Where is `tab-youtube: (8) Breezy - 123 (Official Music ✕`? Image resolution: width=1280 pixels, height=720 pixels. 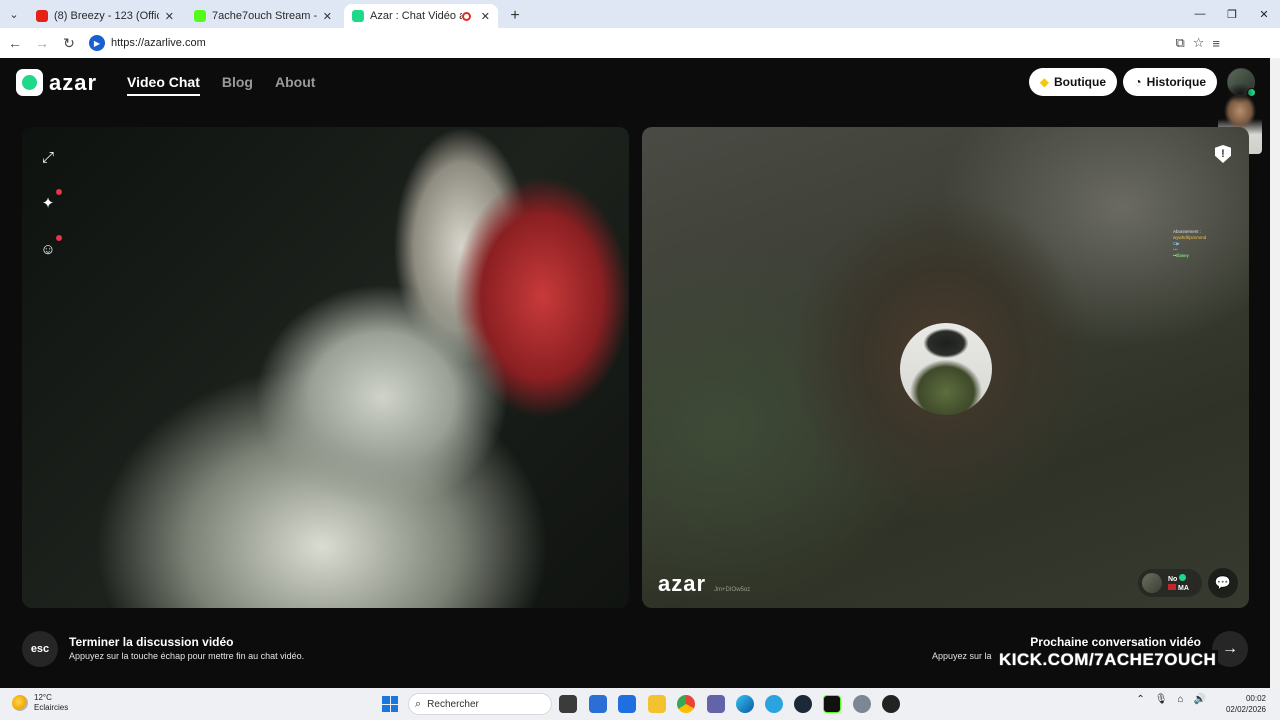 tab-youtube: (8) Breezy - 123 (Official Music ✕ is located at coordinates (105, 16).